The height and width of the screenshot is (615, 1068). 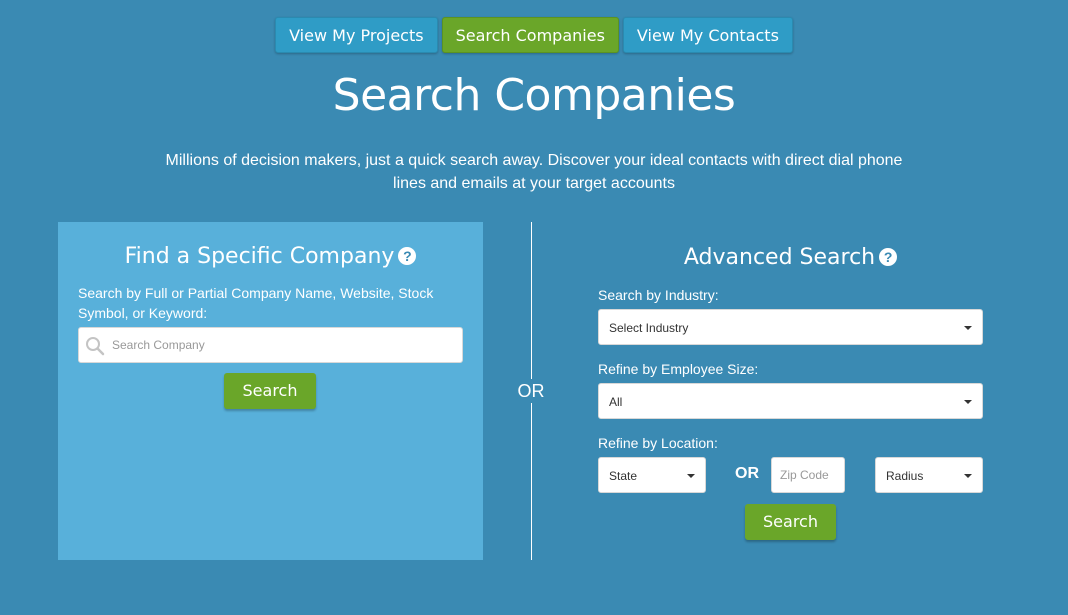 I want to click on advanced-search-button: Search, so click(x=790, y=522).